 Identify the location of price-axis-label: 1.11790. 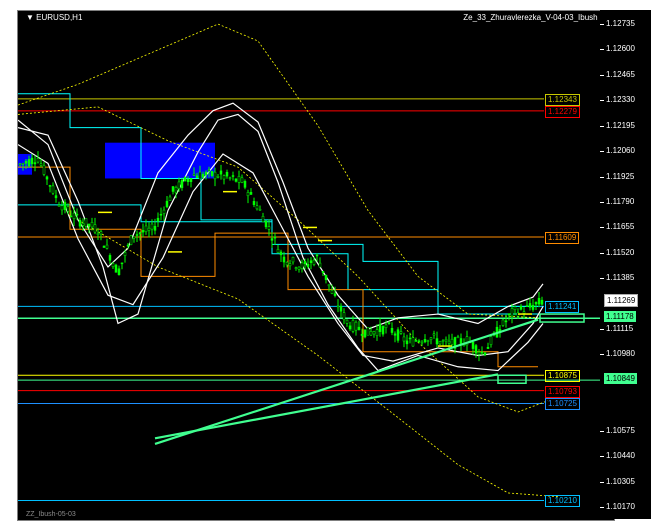
(620, 201).